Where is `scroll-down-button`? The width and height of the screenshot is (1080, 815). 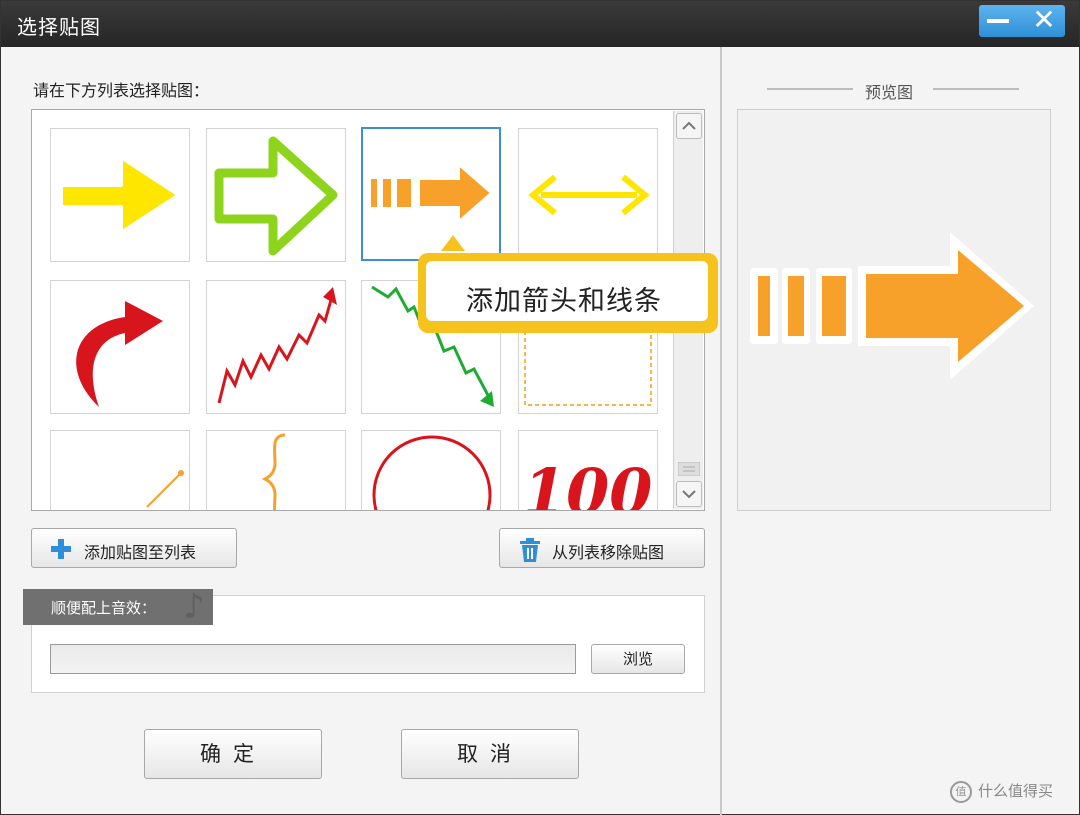 scroll-down-button is located at coordinates (689, 494).